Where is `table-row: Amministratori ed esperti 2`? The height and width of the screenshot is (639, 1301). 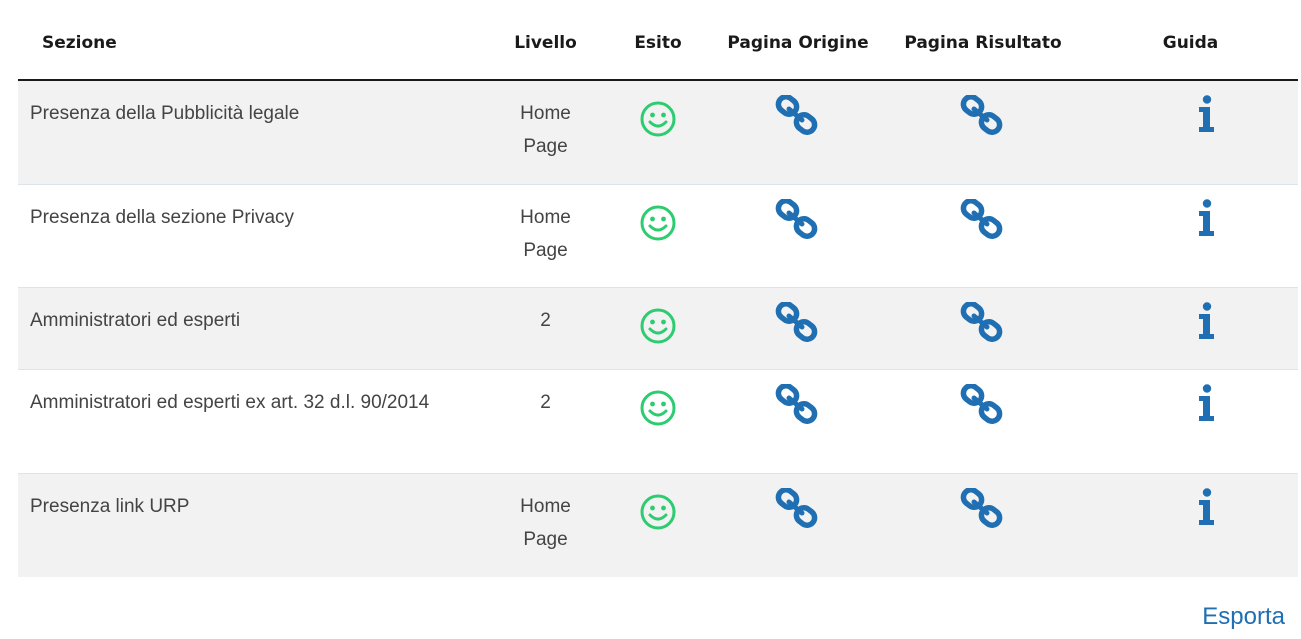
table-row: Amministratori ed esperti 2 is located at coordinates (658, 328).